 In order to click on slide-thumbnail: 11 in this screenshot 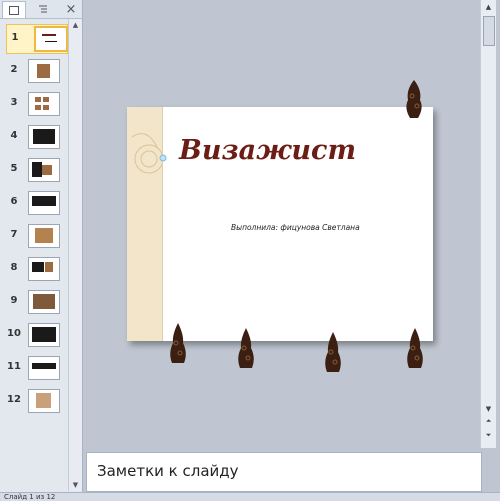, I will do `click(34, 368)`.